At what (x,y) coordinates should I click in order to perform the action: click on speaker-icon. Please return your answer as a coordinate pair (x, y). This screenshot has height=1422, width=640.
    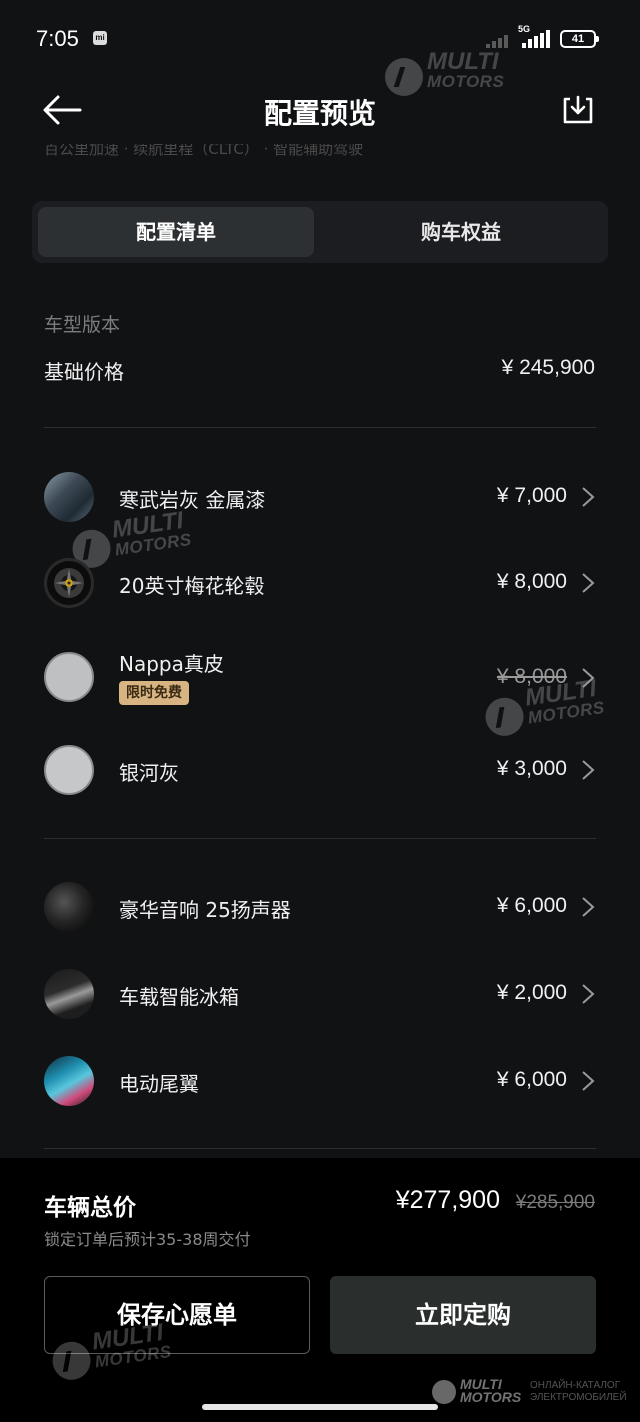
    Looking at the image, I should click on (69, 907).